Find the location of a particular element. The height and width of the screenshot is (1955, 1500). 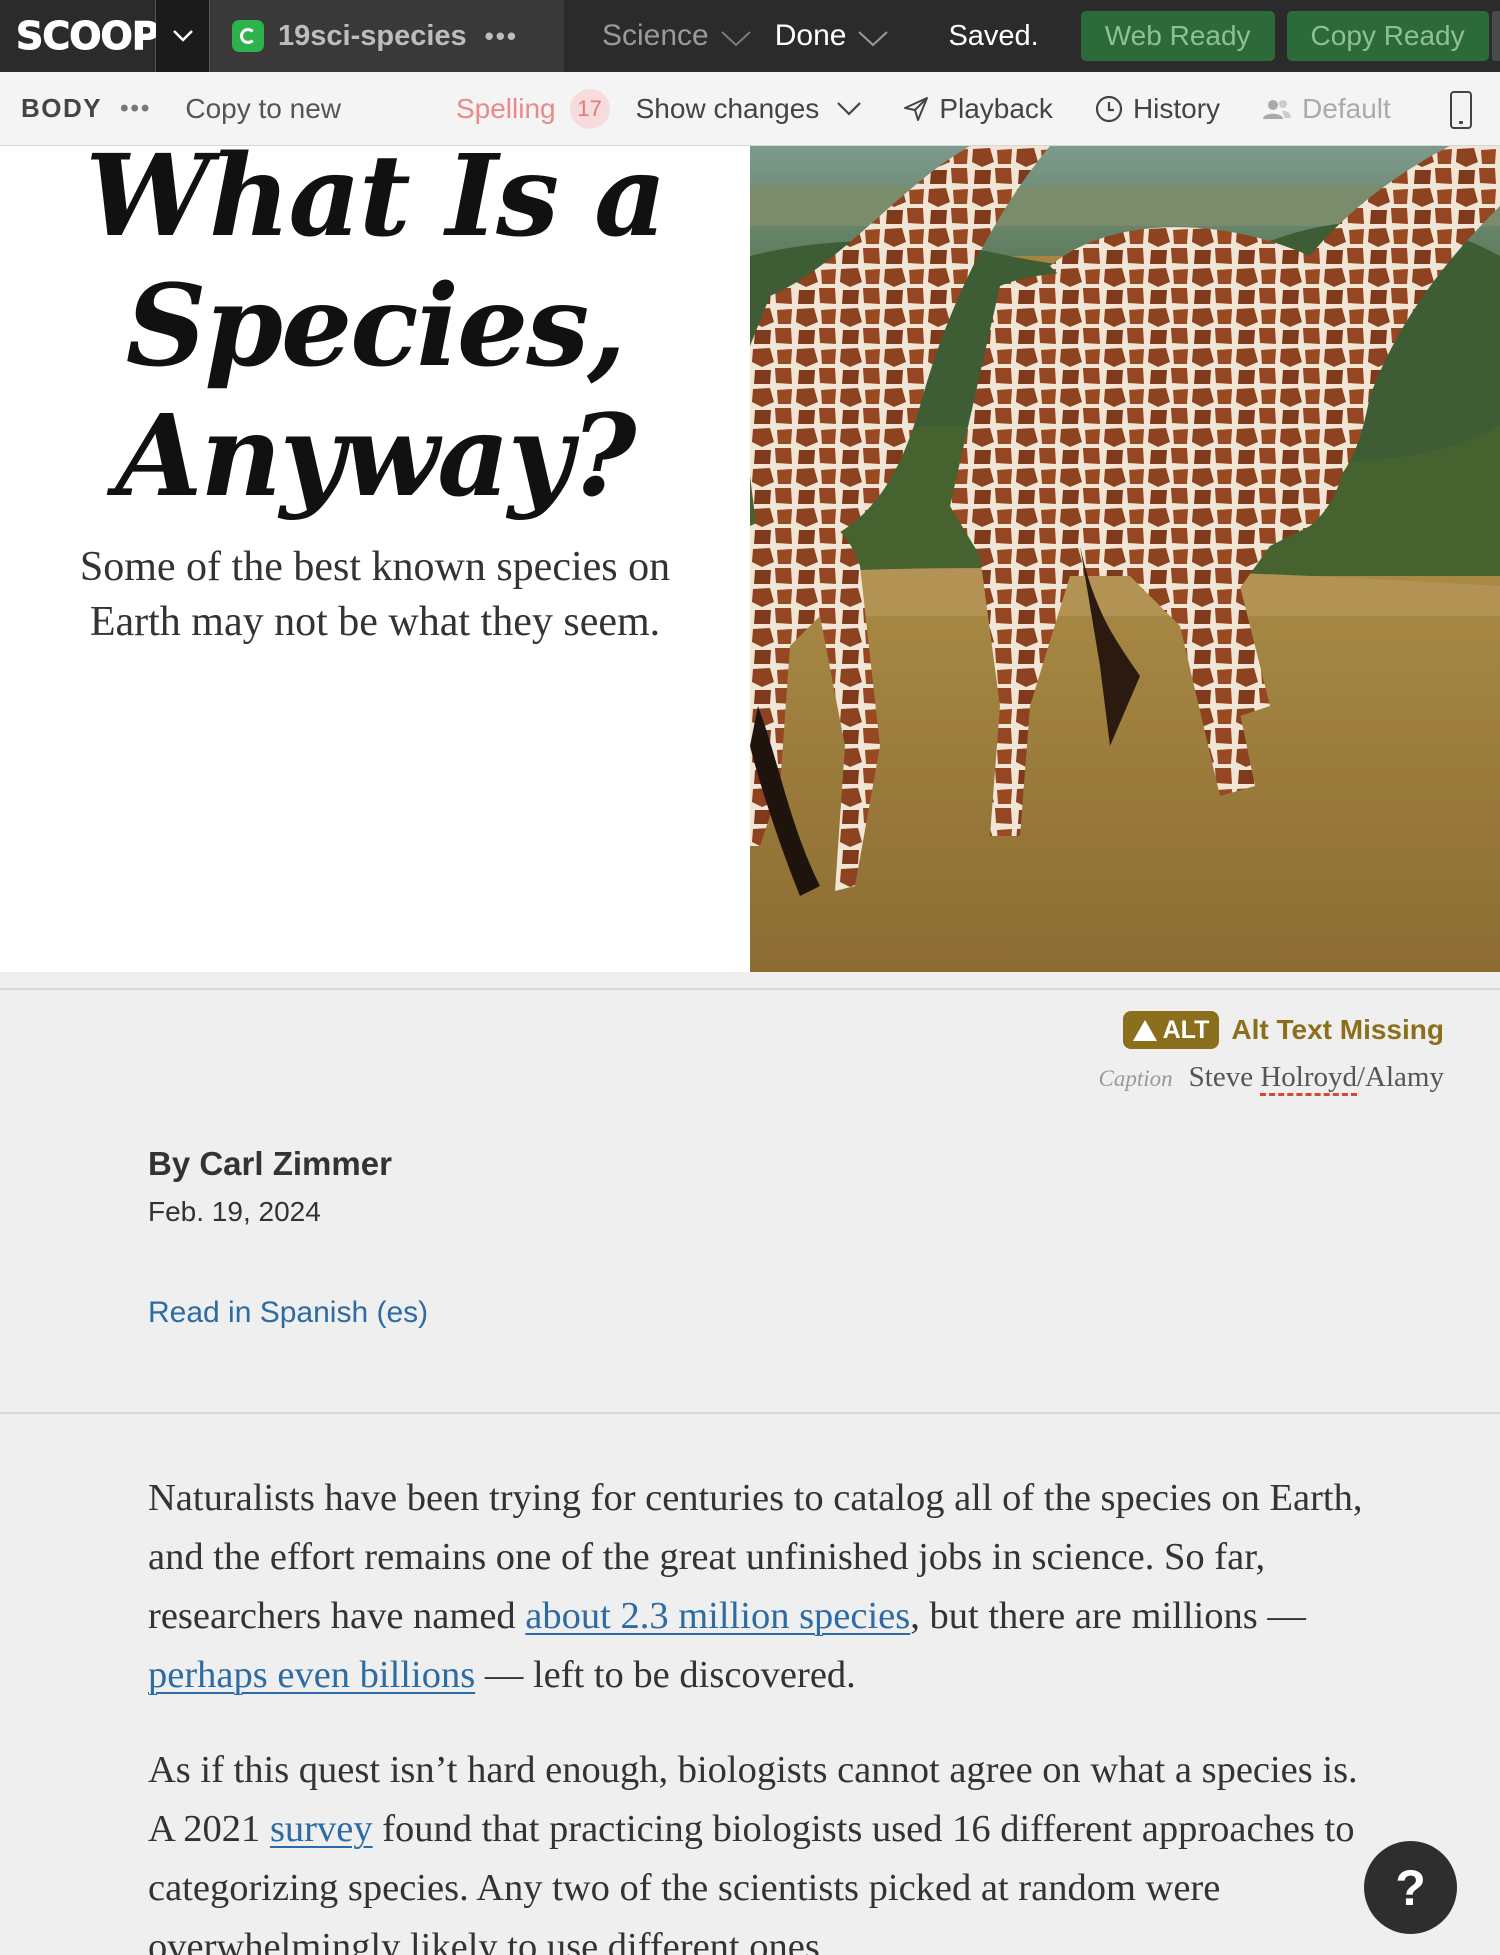

photo-credit: Steve Holroyd/Alamy is located at coordinates (1316, 1077).